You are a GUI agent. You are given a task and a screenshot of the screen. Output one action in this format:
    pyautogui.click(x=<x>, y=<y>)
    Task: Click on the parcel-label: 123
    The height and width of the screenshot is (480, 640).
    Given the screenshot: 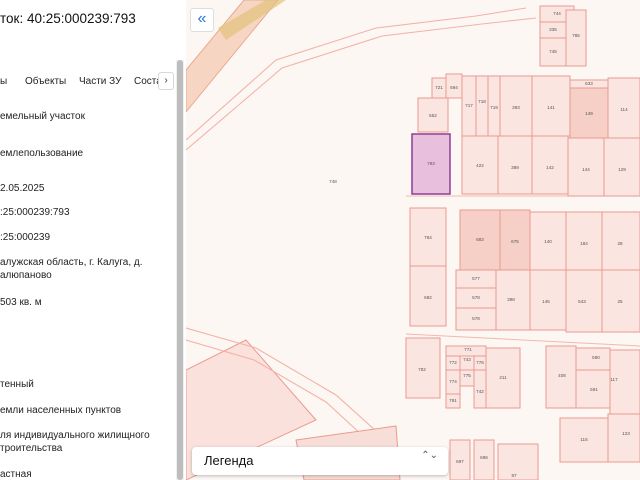 What is the action you would take?
    pyautogui.click(x=626, y=433)
    